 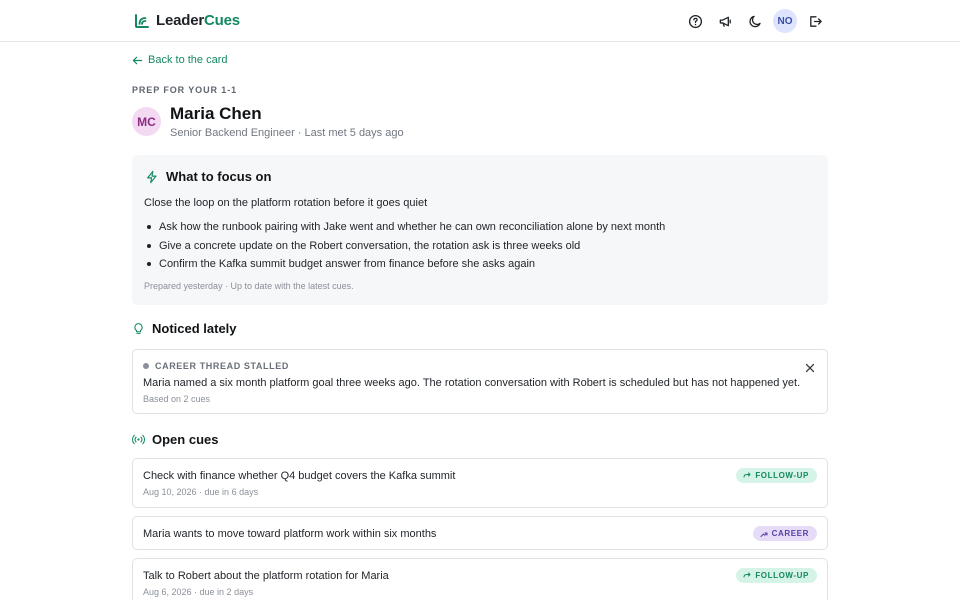 I want to click on help-button, so click(x=695, y=21).